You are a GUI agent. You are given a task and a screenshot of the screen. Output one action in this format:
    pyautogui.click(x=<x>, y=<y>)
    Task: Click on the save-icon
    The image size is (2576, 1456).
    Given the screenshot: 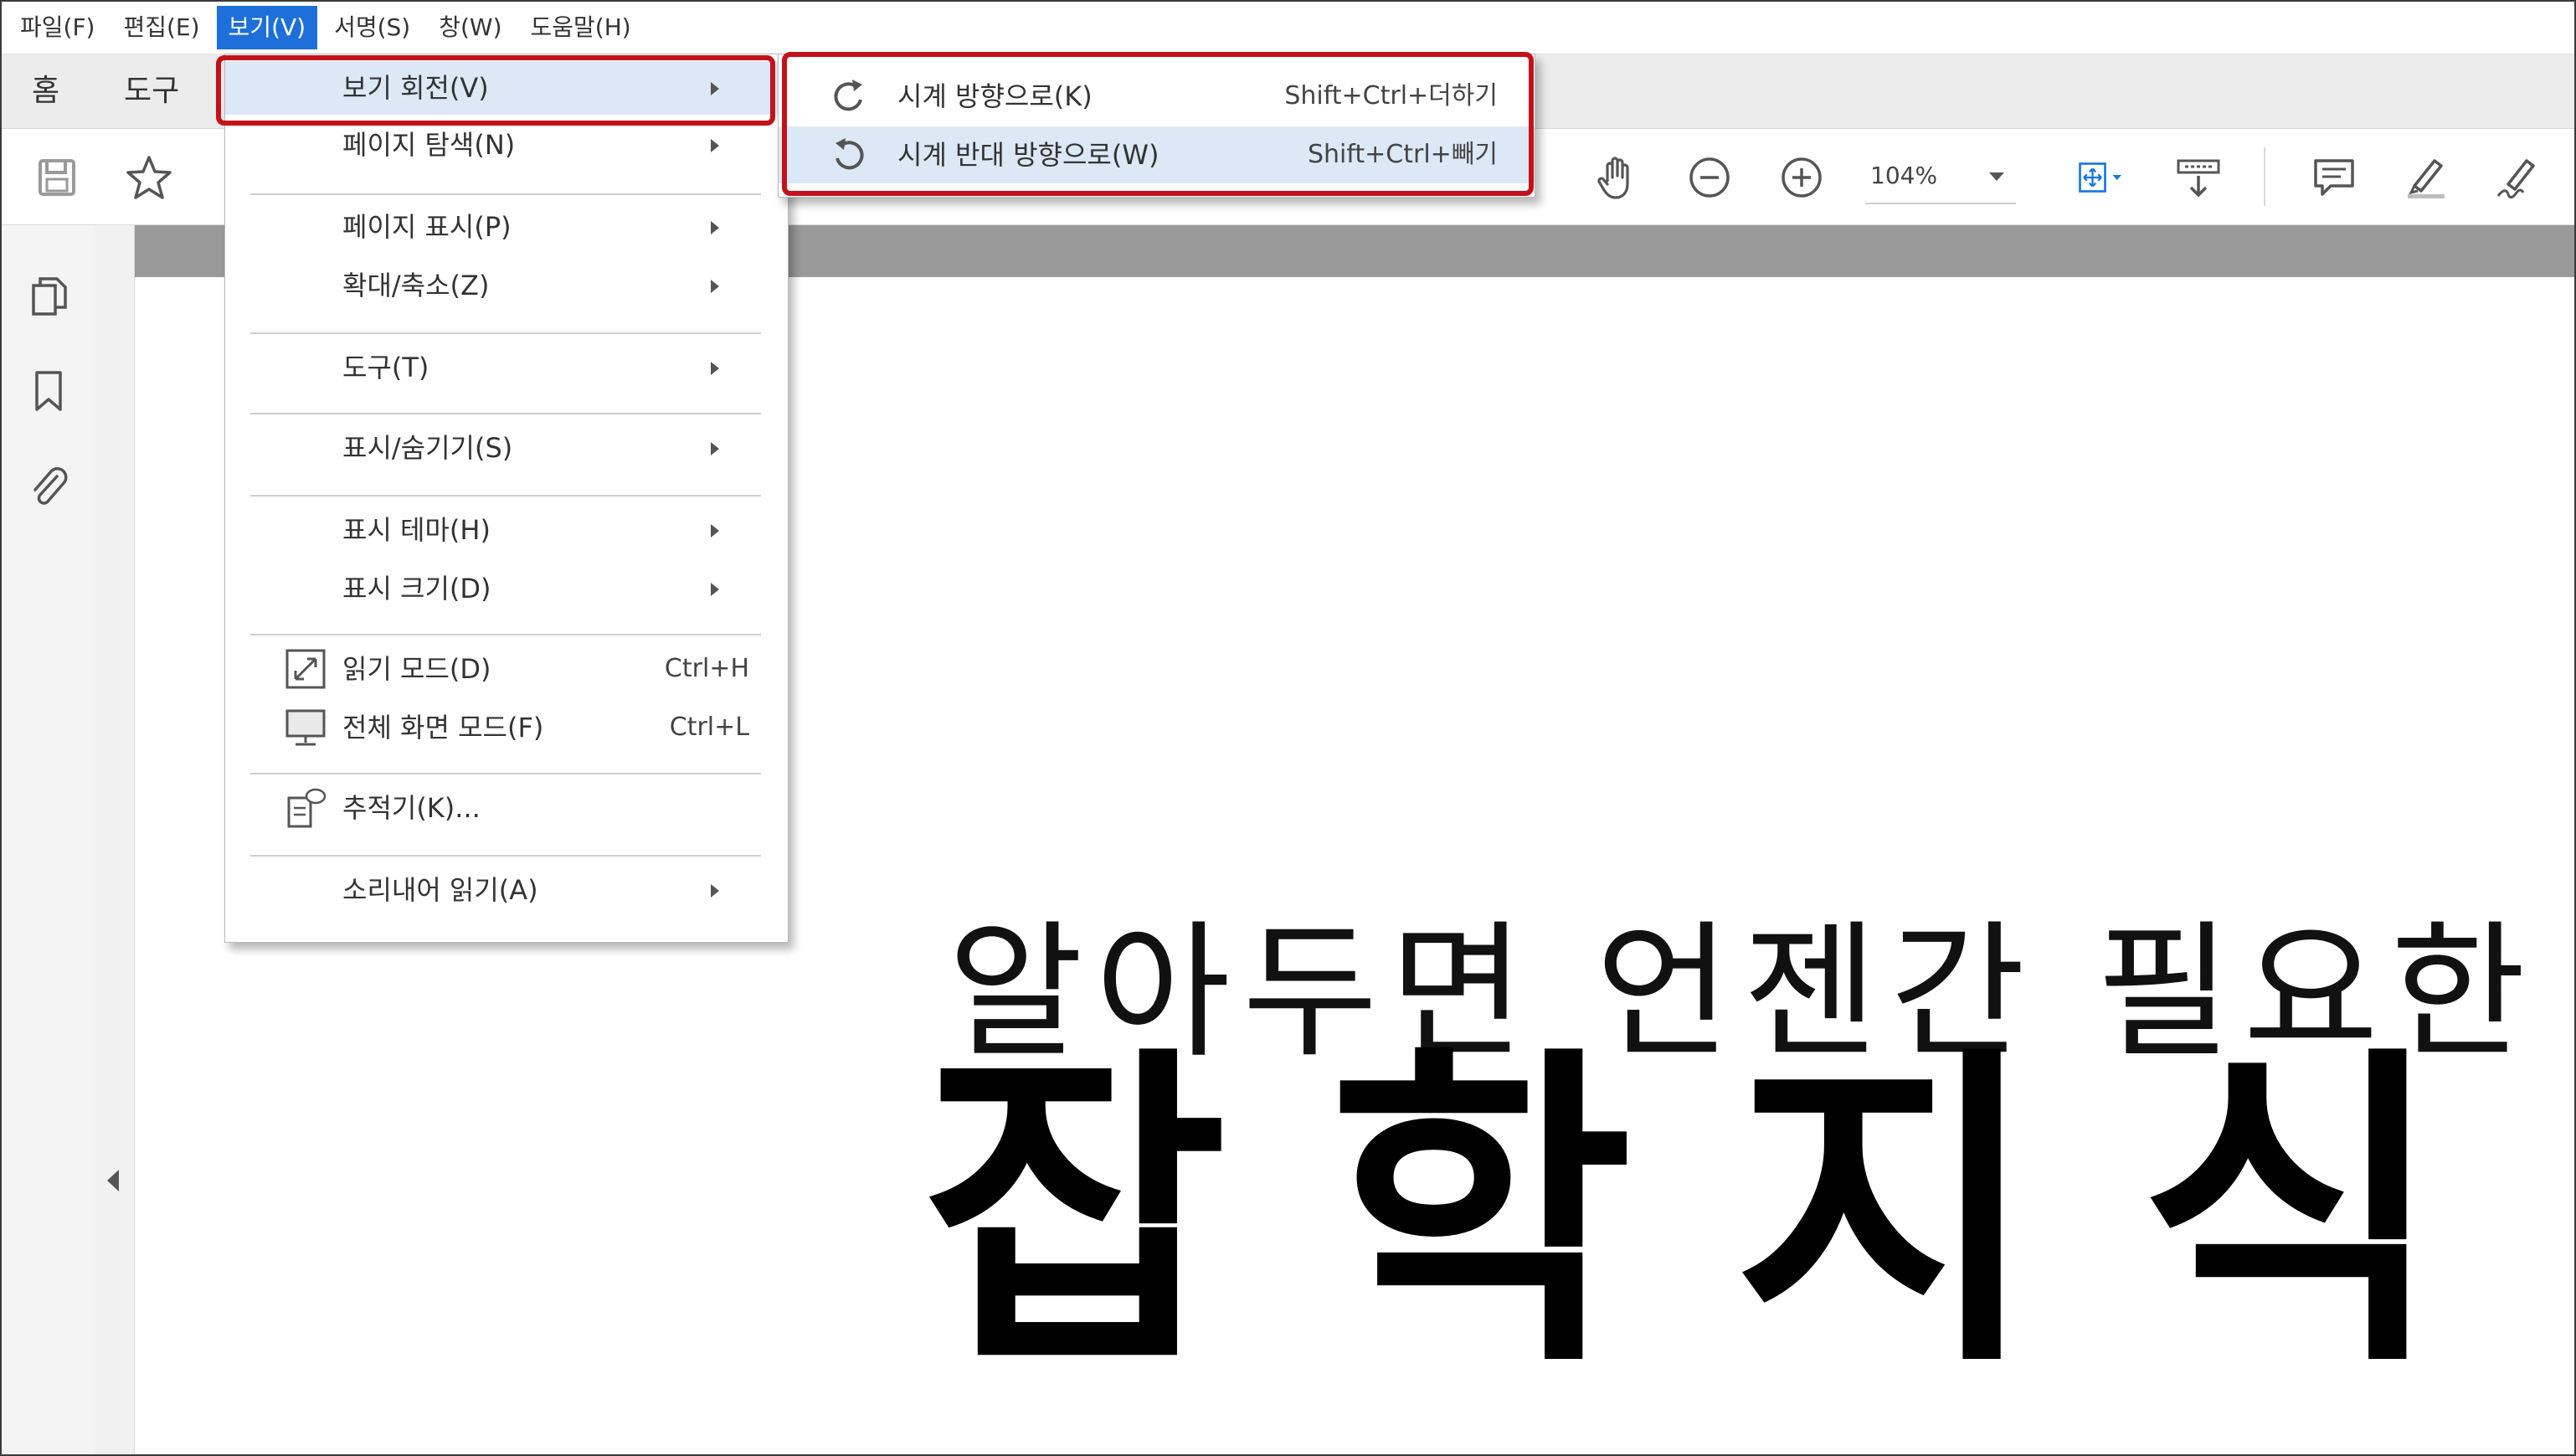 What is the action you would take?
    pyautogui.click(x=57, y=177)
    